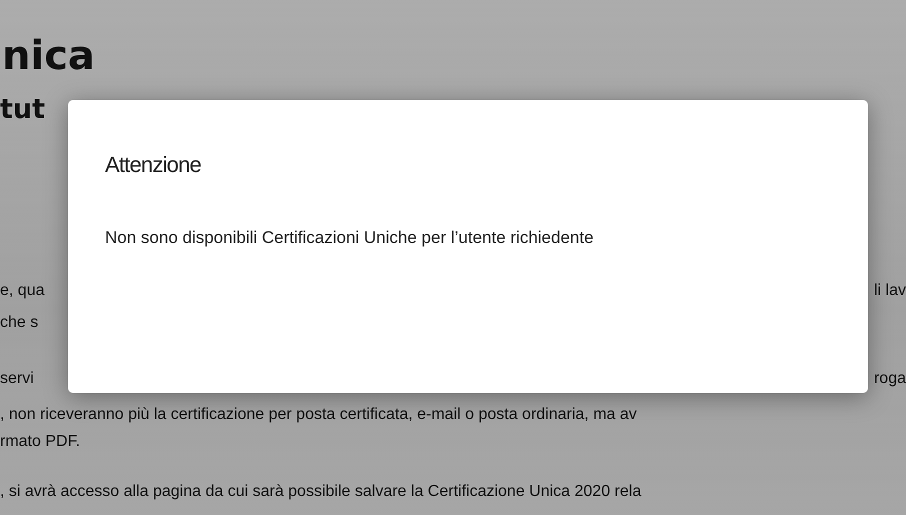  I want to click on page-subheading: tut, so click(23, 110).